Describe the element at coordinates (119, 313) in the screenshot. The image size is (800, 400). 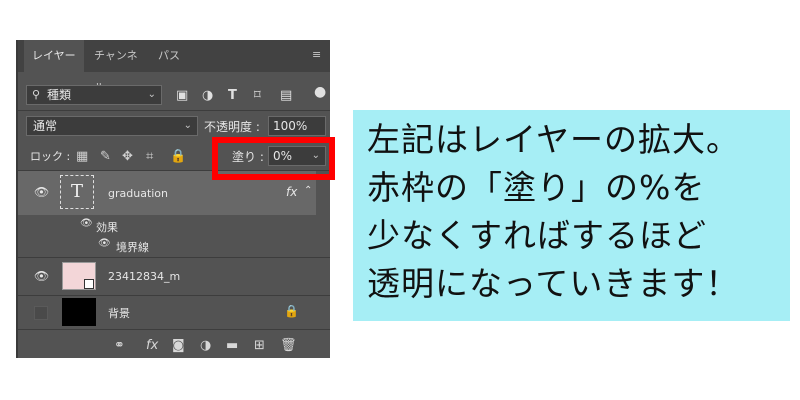
I see `layer-name: 背景` at that location.